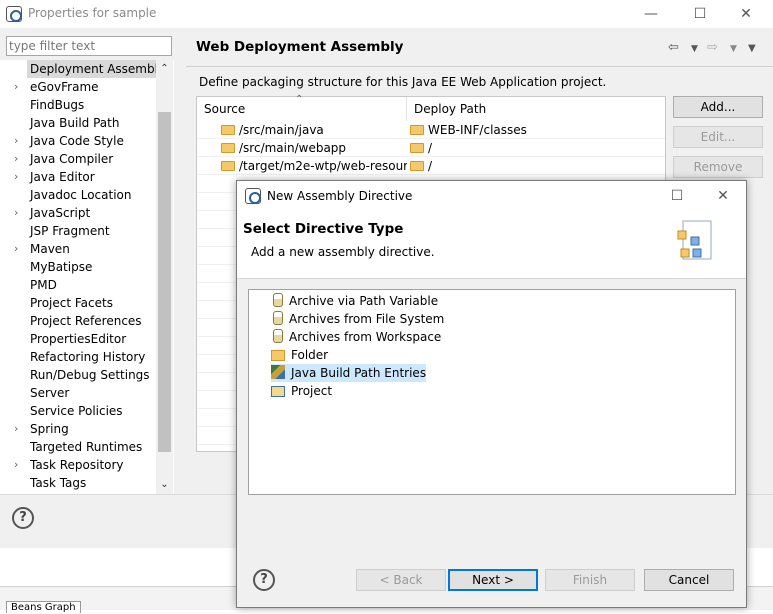 Image resolution: width=773 pixels, height=614 pixels. I want to click on source-cell: /target/m2e-wtp/web-resources, so click(314, 166).